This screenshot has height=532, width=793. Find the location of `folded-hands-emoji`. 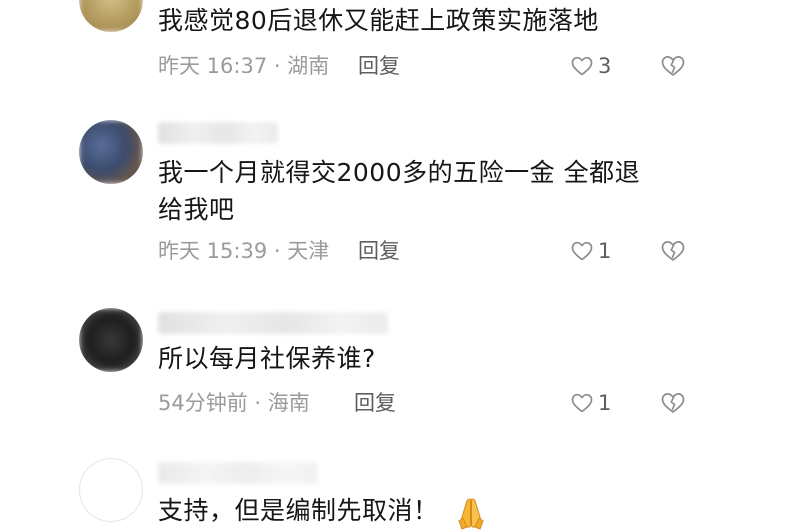

folded-hands-emoji is located at coordinates (470, 514).